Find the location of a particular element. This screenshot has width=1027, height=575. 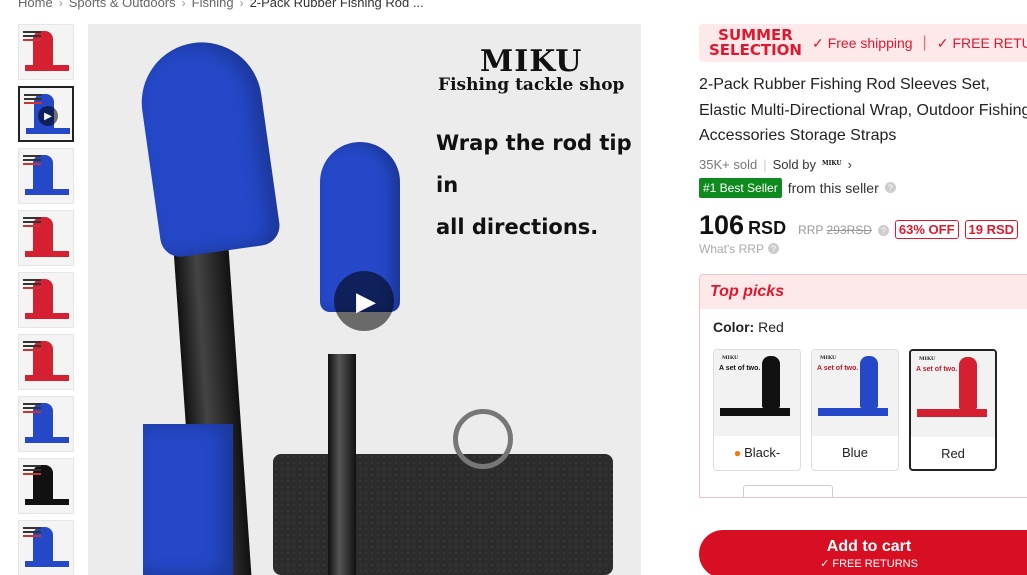

price-row: 106 RSD RRP 293RSD ? 63% OFF 19 RSD is located at coordinates (863, 225).